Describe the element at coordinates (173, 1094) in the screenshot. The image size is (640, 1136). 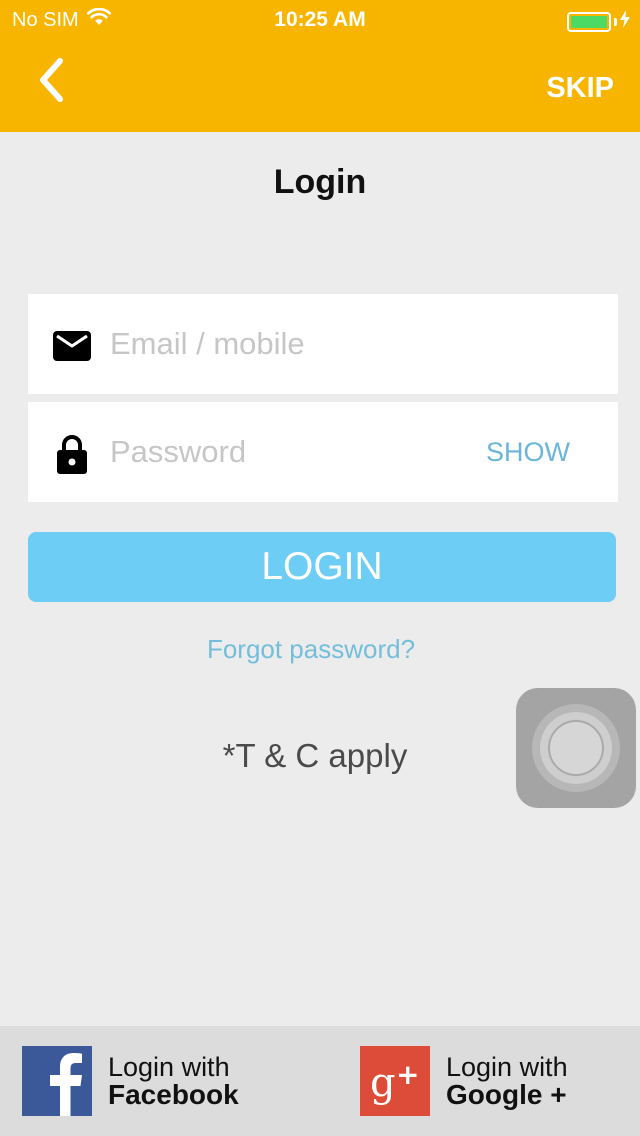
I see `facebook-login-line2: Facebook` at that location.